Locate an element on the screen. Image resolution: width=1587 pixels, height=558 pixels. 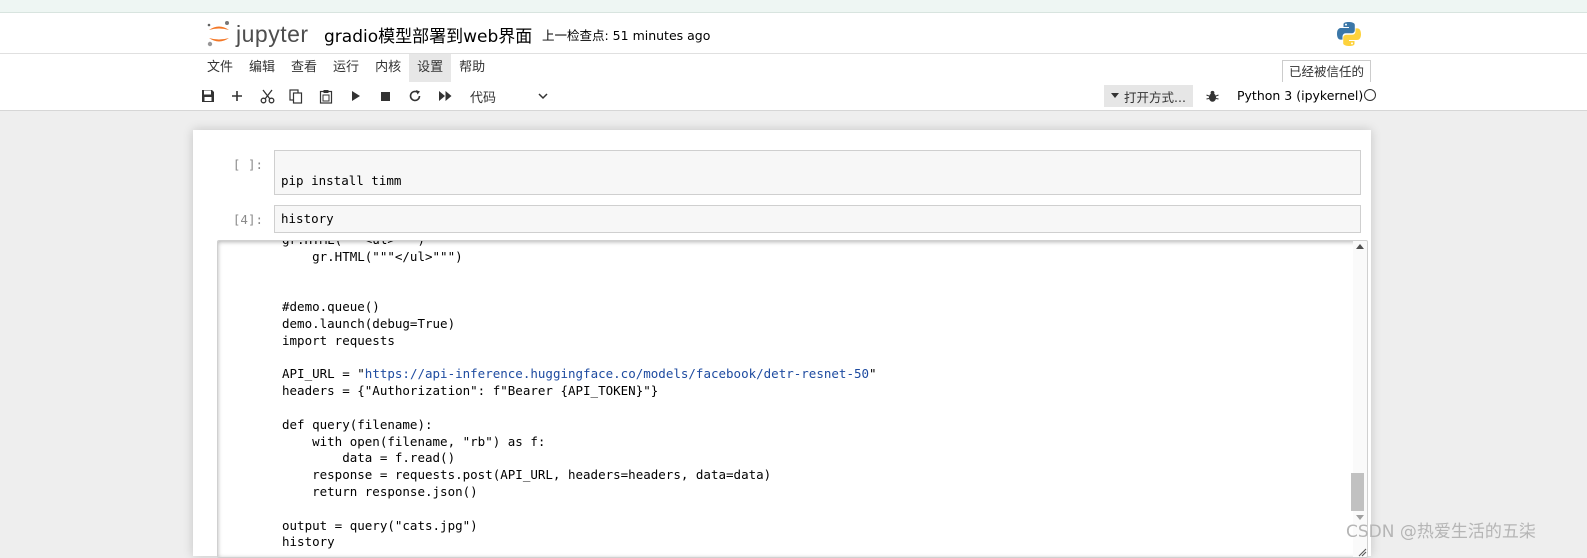
plus-icon is located at coordinates (237, 96).